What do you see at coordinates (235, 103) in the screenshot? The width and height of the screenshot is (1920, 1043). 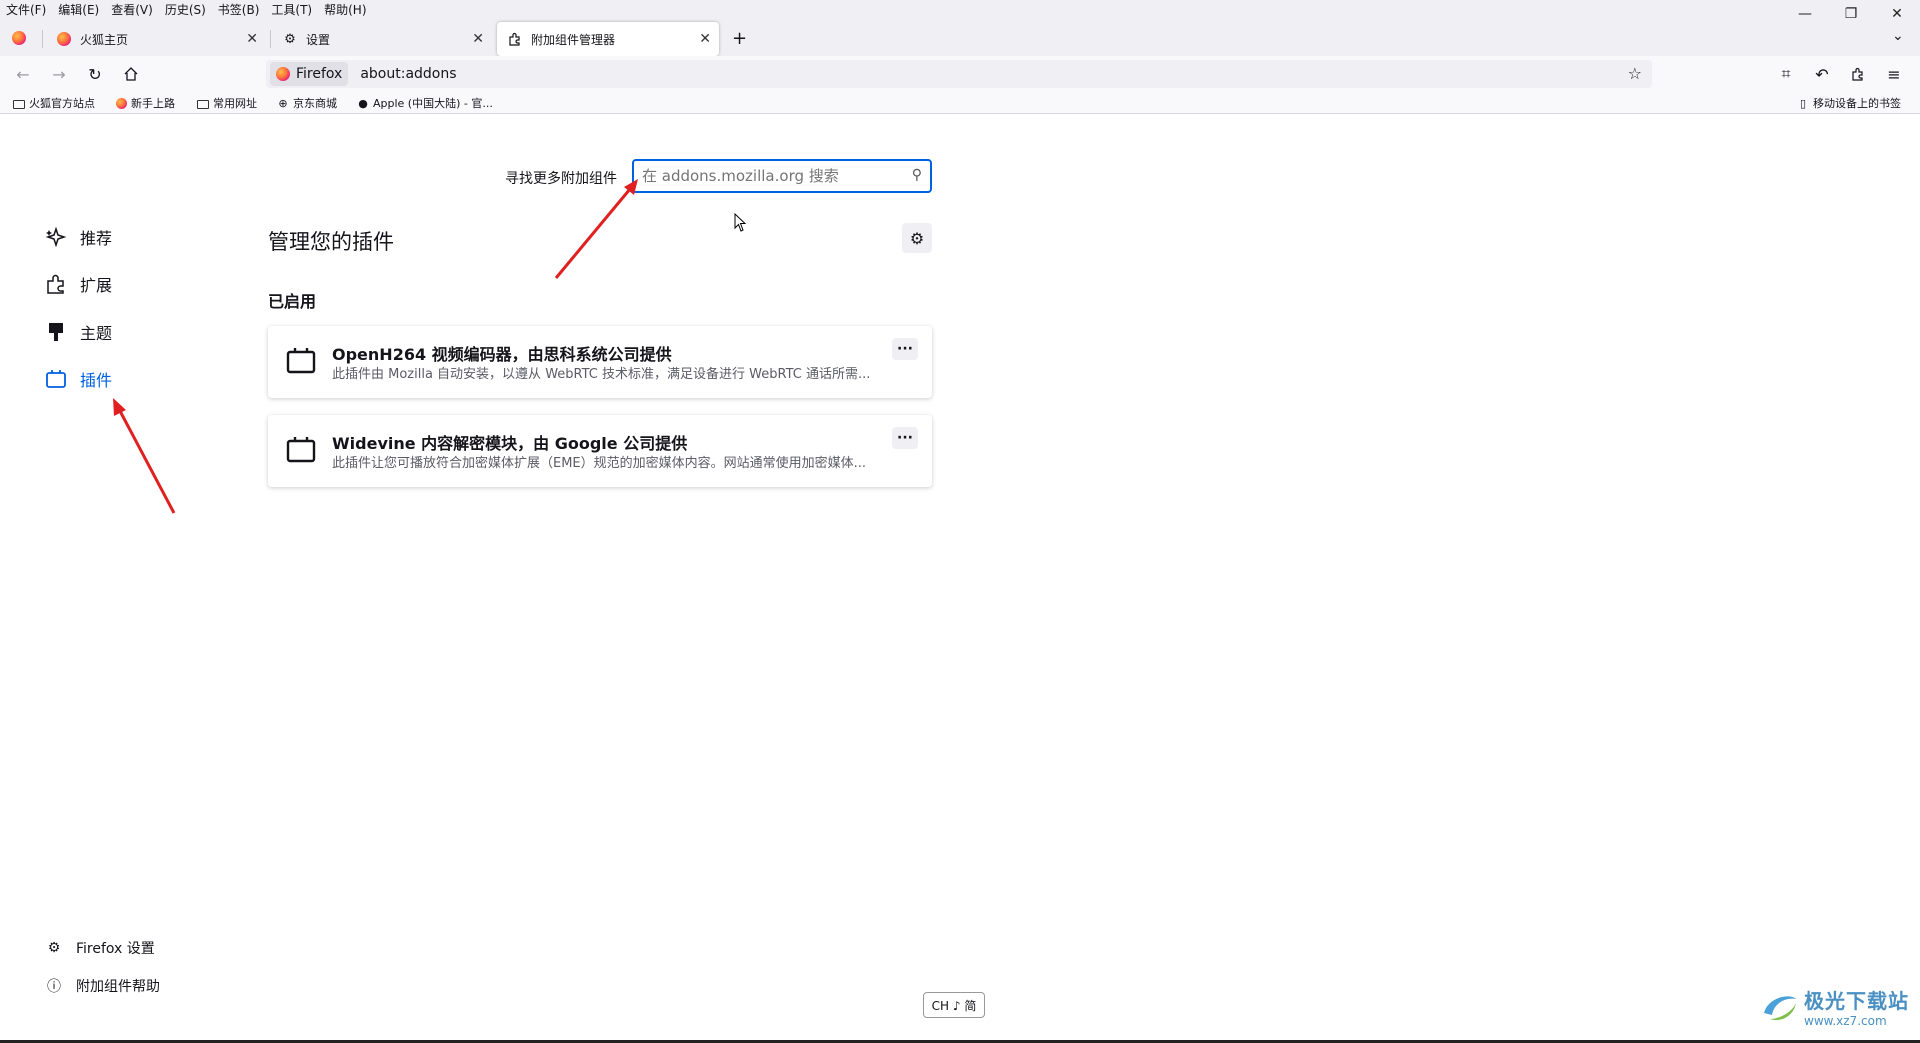 I see `bookmark-label: 常用网址` at bounding box center [235, 103].